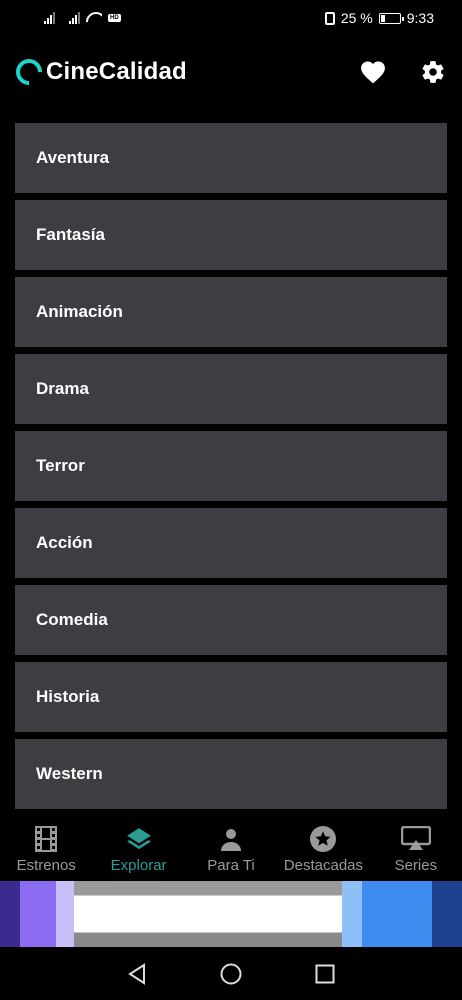 The image size is (462, 1000). Describe the element at coordinates (46, 839) in the screenshot. I see `film-icon` at that location.